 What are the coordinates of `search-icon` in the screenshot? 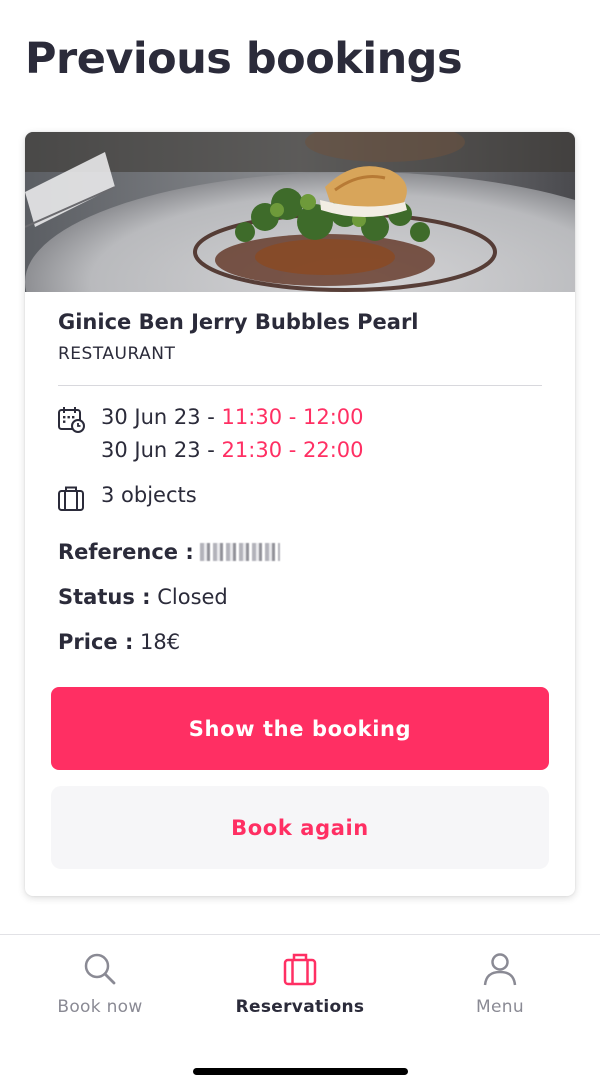 It's located at (100, 971).